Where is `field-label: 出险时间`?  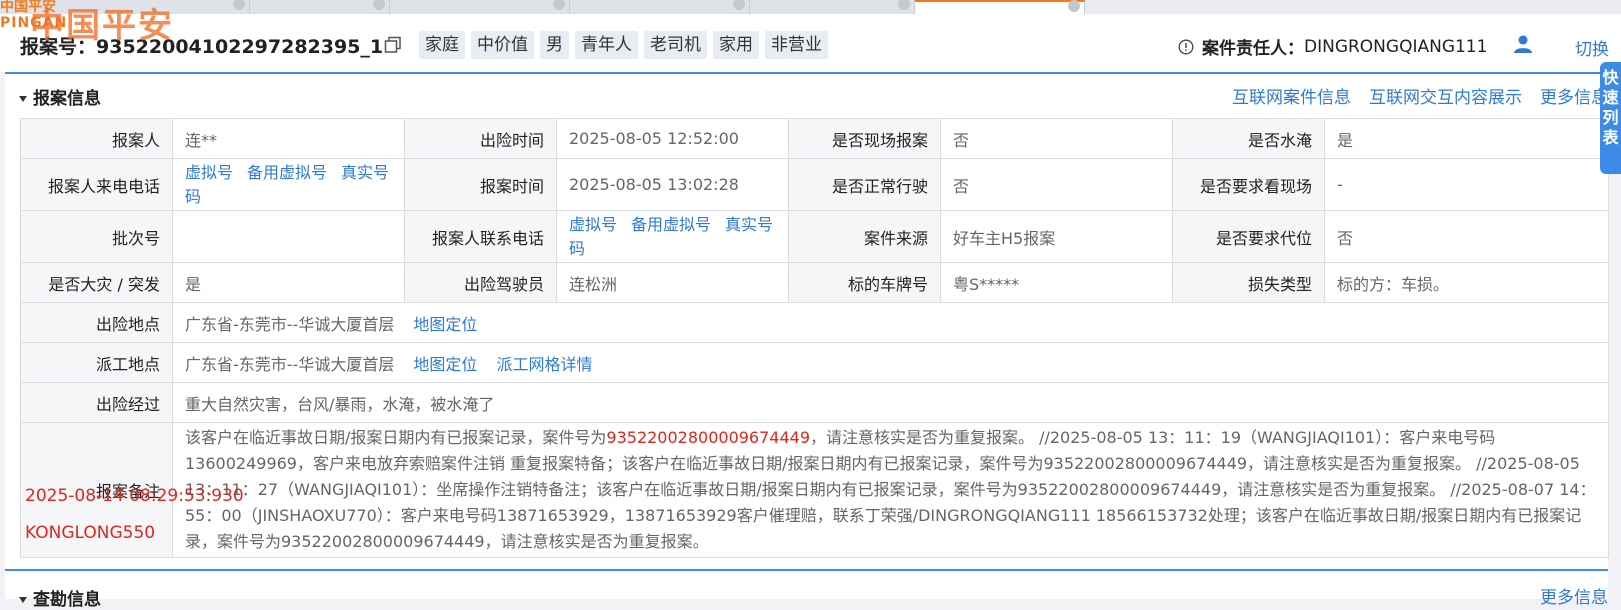 field-label: 出险时间 is located at coordinates (480, 138).